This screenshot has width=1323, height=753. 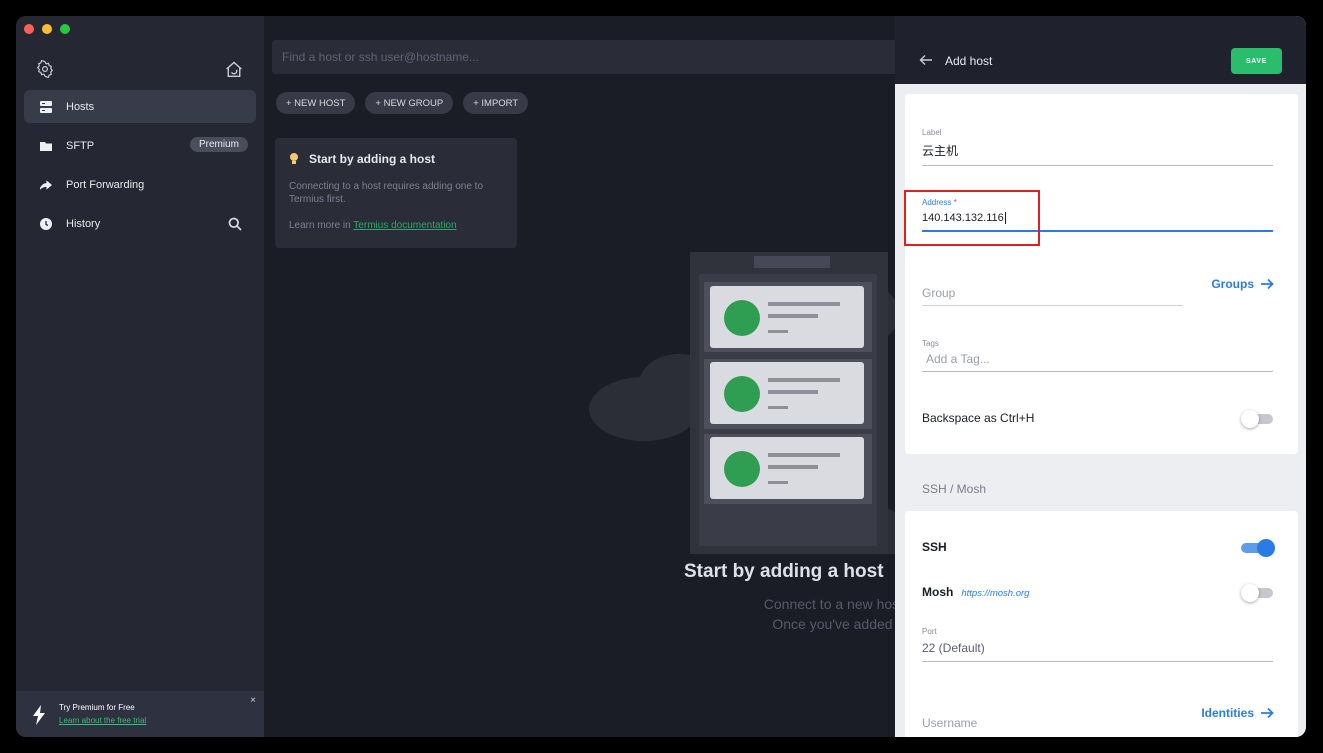 I want to click on lightning-icon, so click(x=39, y=715).